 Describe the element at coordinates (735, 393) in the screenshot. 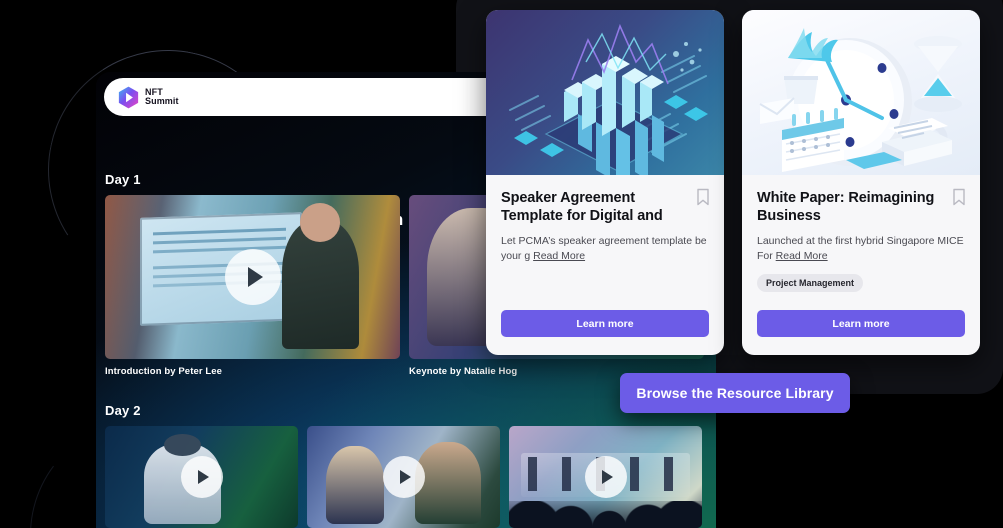

I see `browse-resource-library-button: Browse the Resource Library` at that location.